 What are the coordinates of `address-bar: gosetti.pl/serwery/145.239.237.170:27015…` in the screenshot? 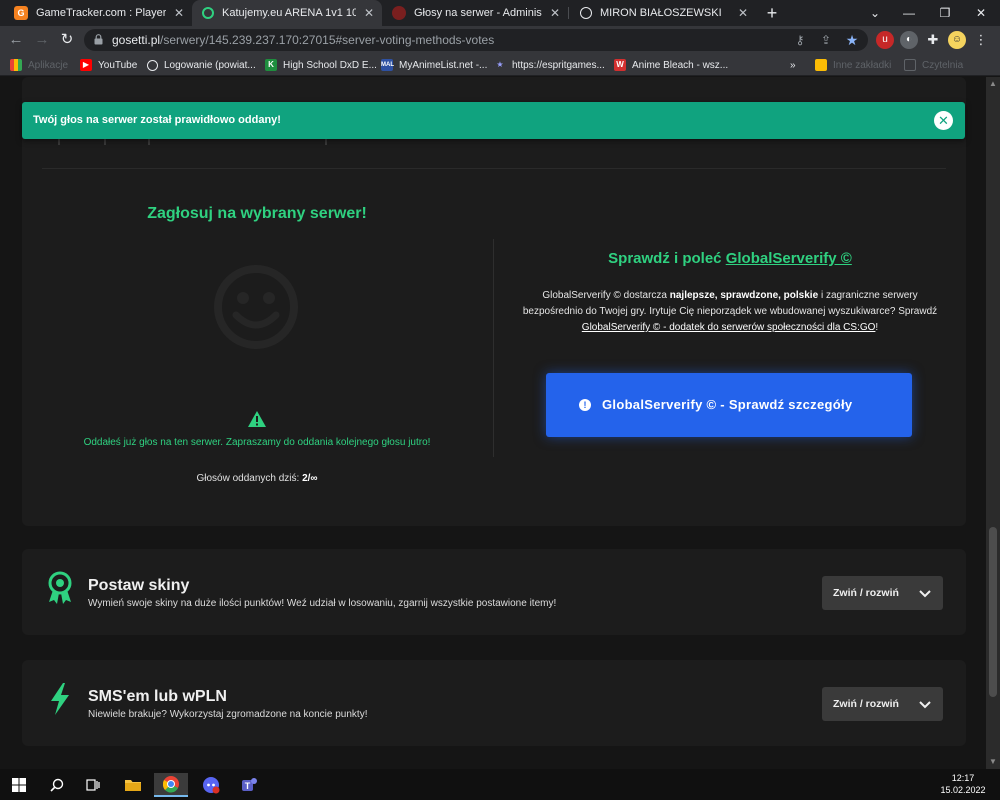 It's located at (476, 40).